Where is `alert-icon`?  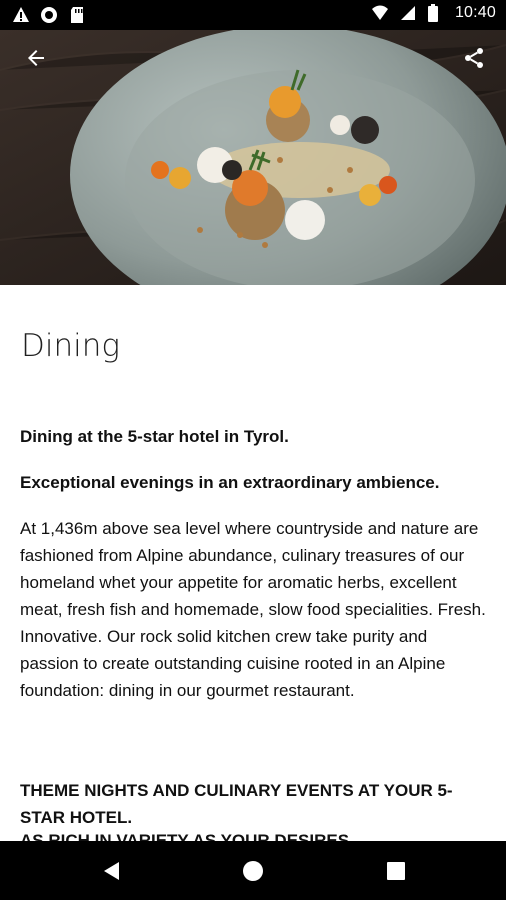
alert-icon is located at coordinates (21, 15).